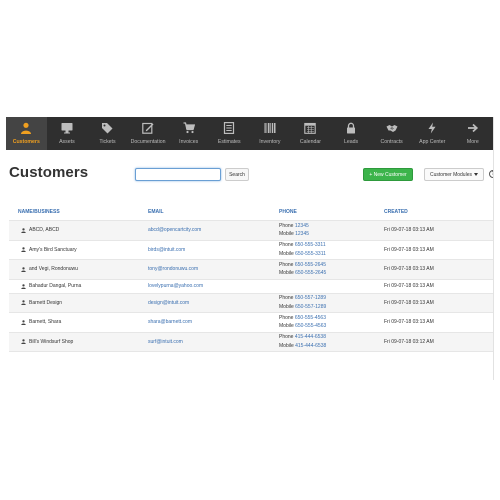  I want to click on handshake-icon, so click(392, 128).